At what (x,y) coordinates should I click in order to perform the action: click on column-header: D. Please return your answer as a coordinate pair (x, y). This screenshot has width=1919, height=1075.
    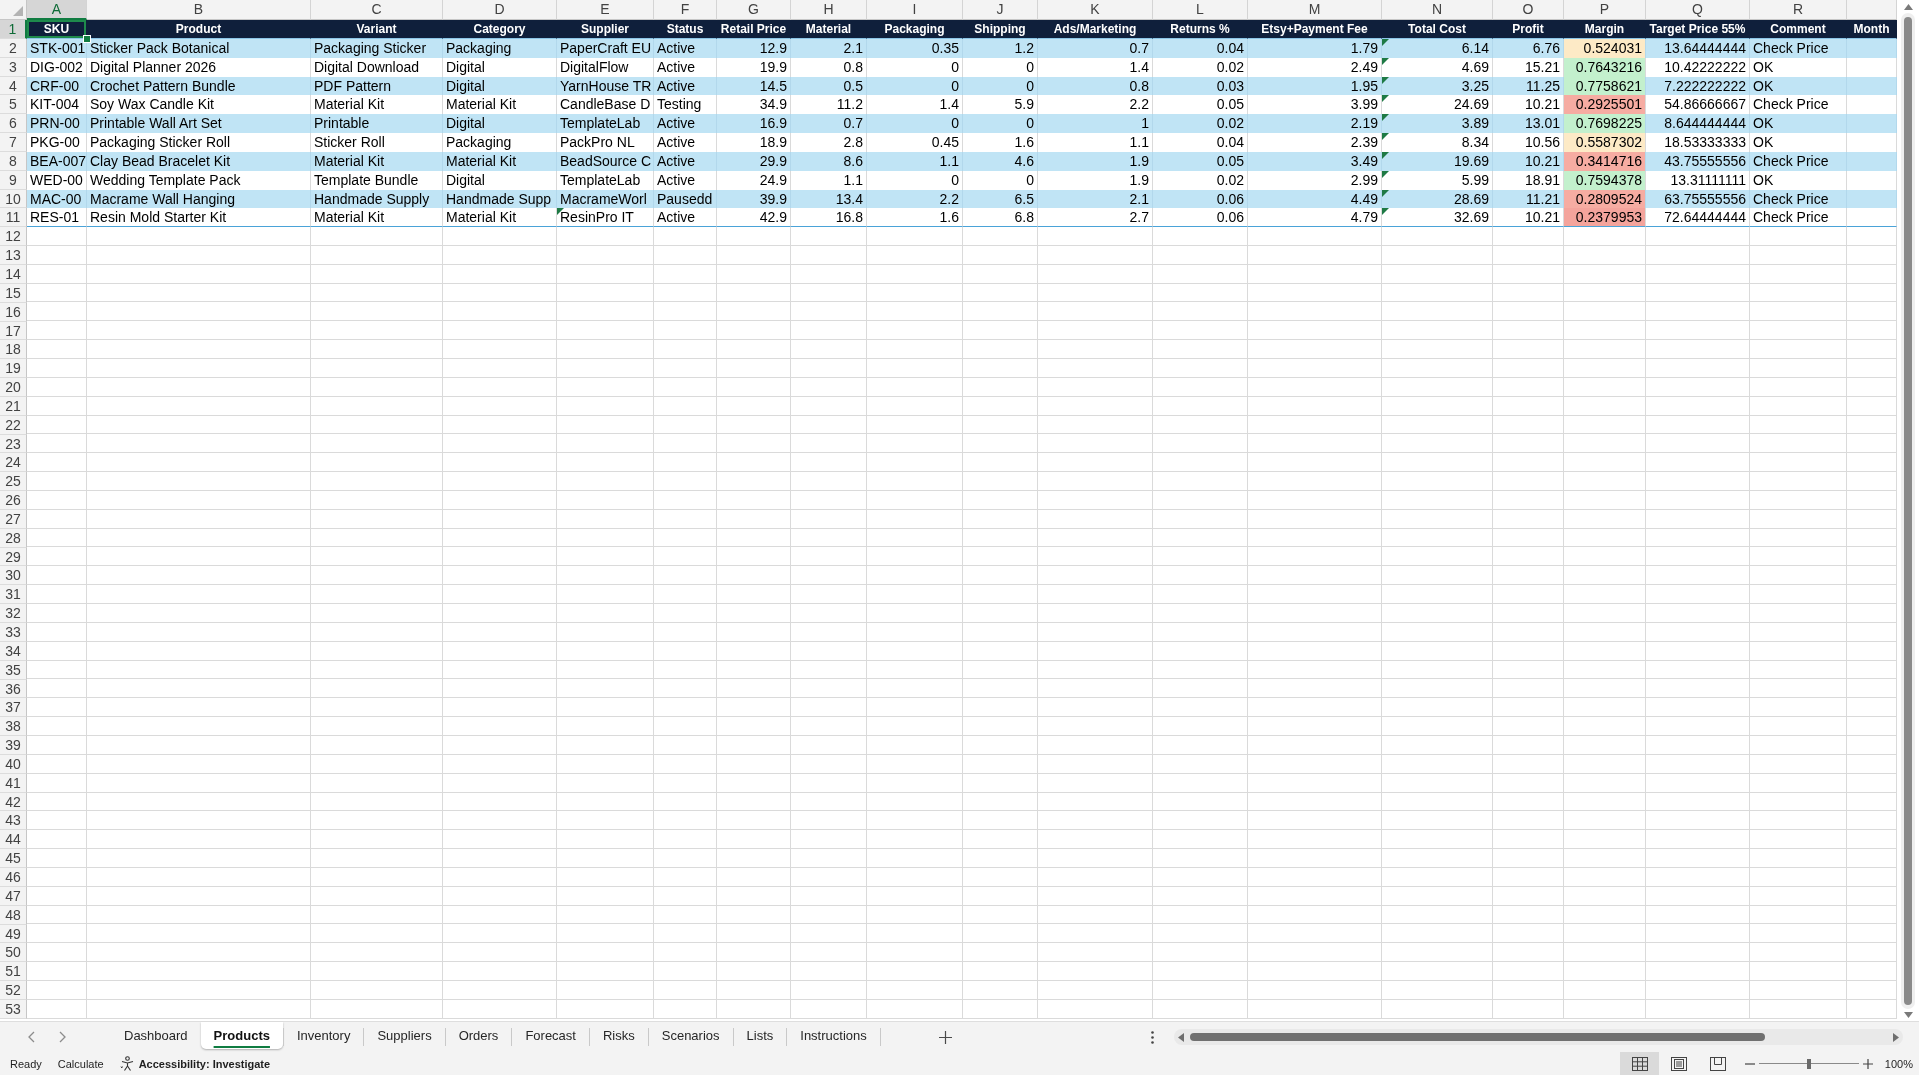
    Looking at the image, I should click on (500, 10).